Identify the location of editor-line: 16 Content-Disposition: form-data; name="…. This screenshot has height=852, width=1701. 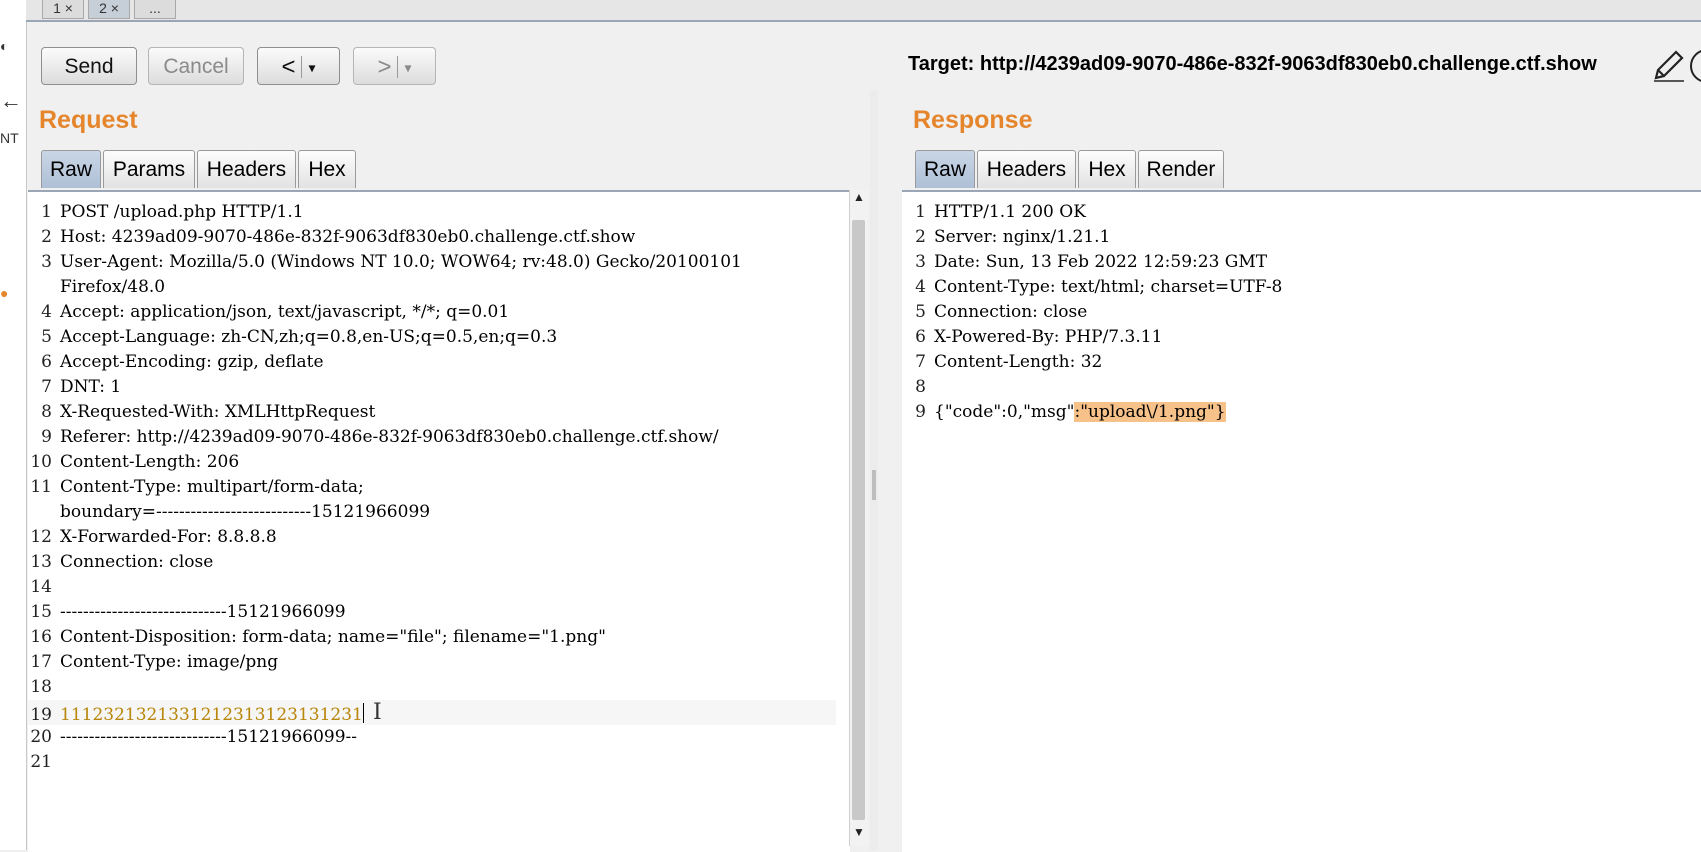
(317, 637).